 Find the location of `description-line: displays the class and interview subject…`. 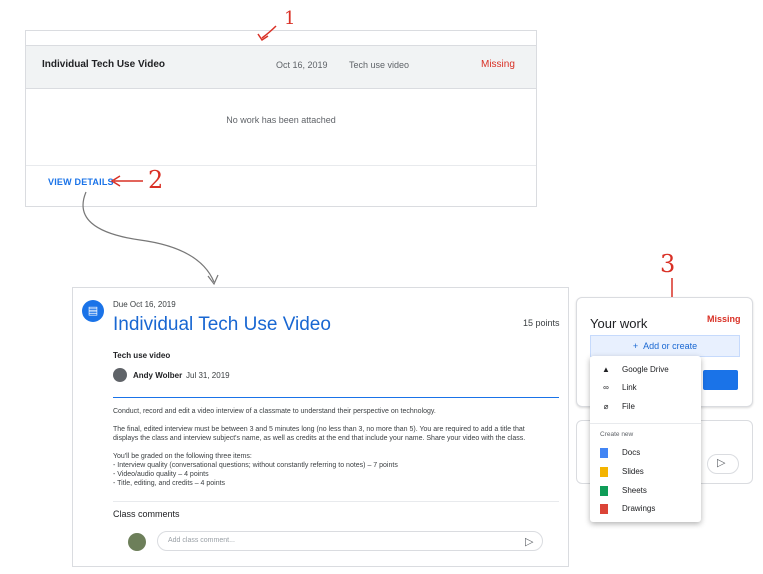

description-line: displays the class and interview subject… is located at coordinates (319, 438).